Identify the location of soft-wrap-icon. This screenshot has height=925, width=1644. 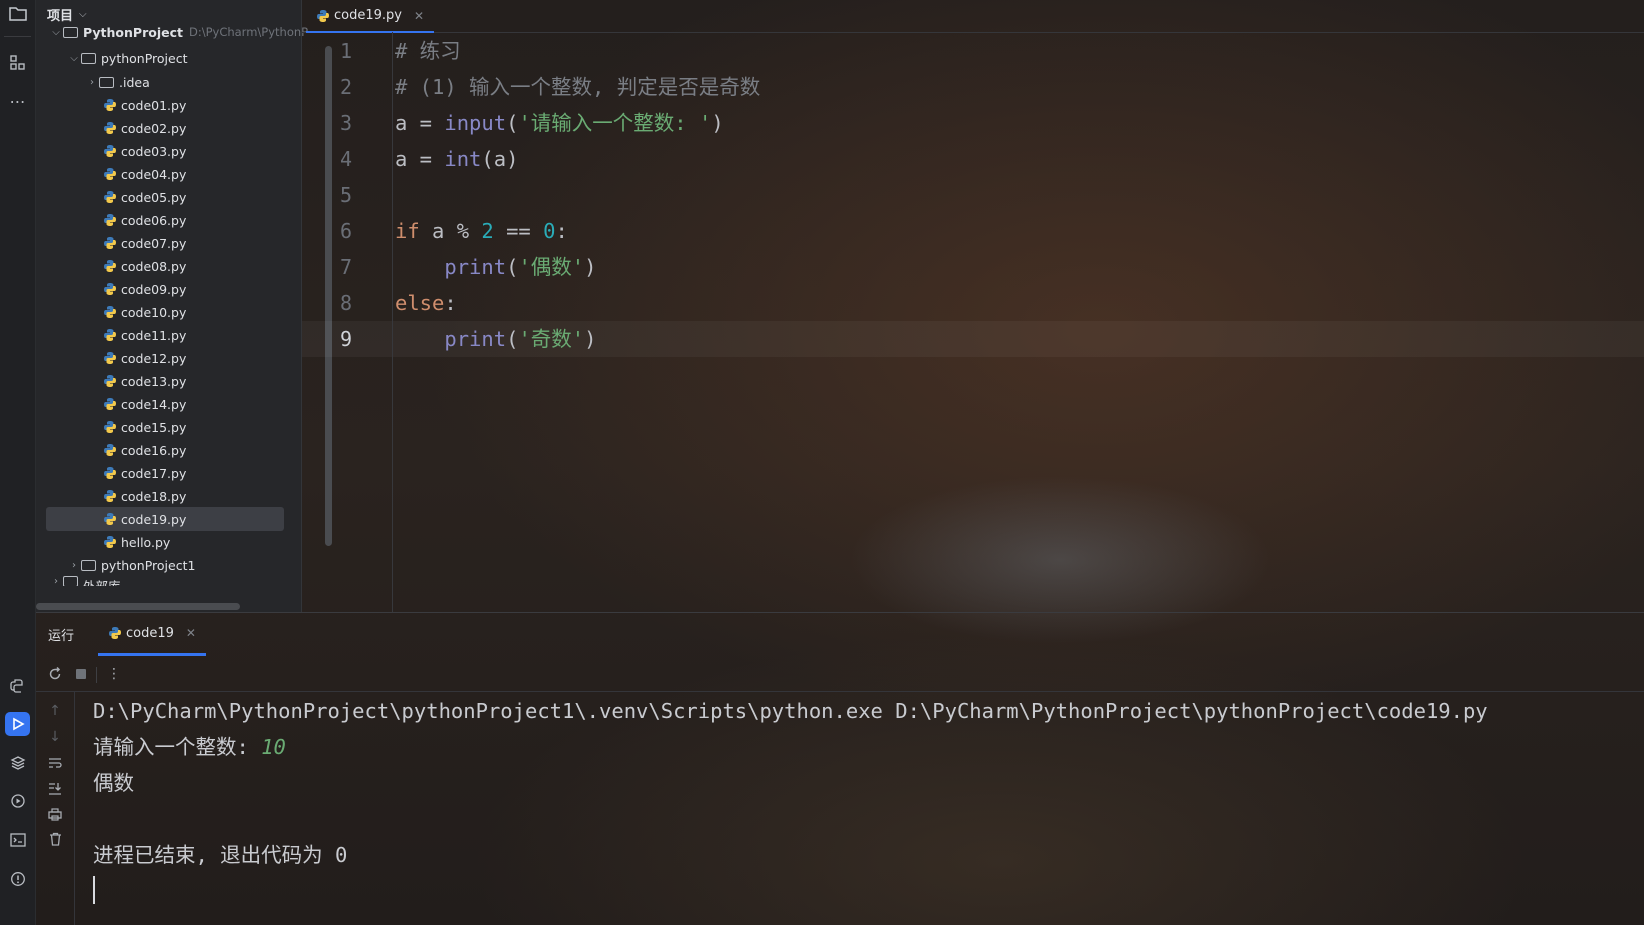
(55, 763).